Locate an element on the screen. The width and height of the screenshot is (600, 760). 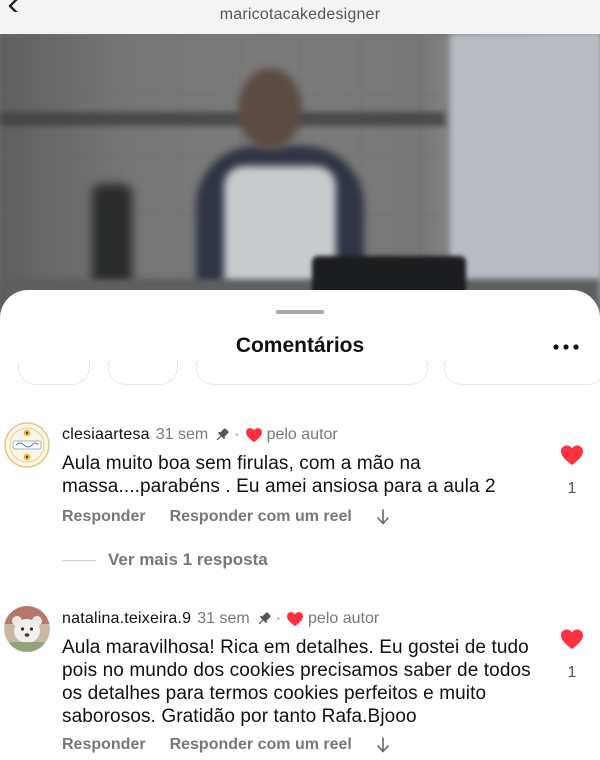
comment-meta: natalina.teixeira.9 31 sem · pelo autor is located at coordinates (220, 619).